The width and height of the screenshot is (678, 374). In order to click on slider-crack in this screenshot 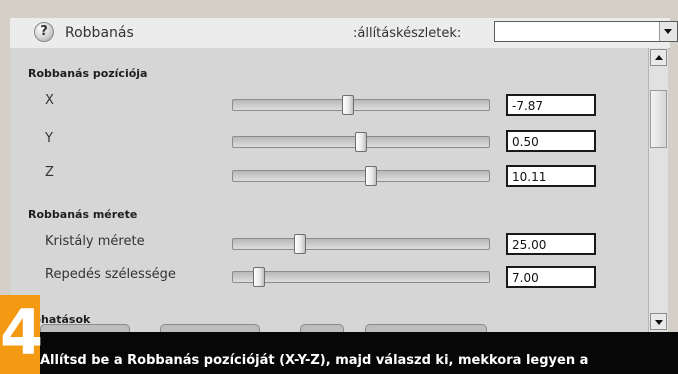, I will do `click(361, 277)`.